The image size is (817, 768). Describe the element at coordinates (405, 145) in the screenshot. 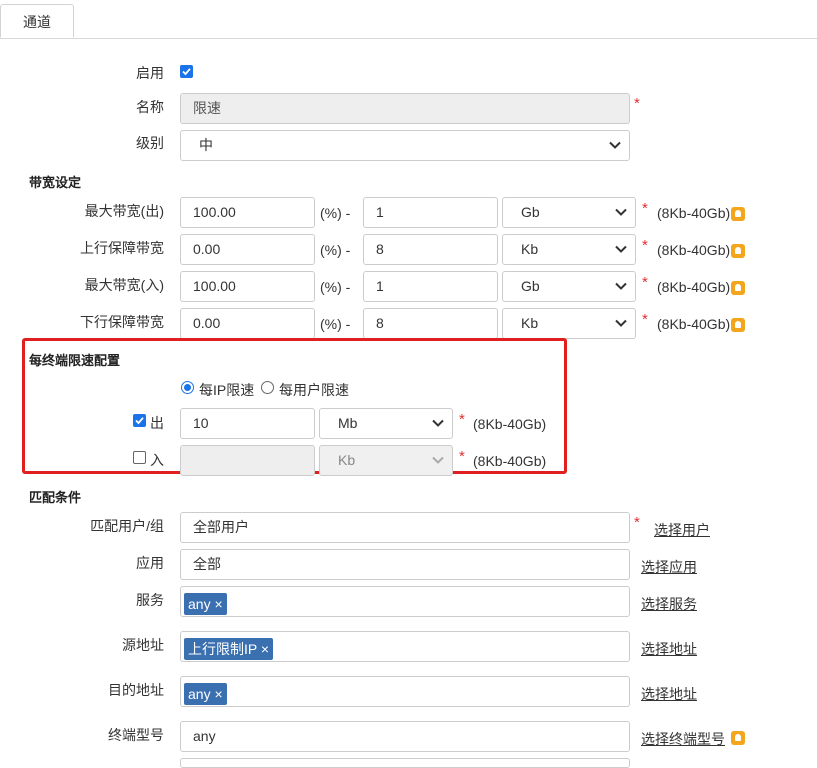

I see `level-select: 中` at that location.